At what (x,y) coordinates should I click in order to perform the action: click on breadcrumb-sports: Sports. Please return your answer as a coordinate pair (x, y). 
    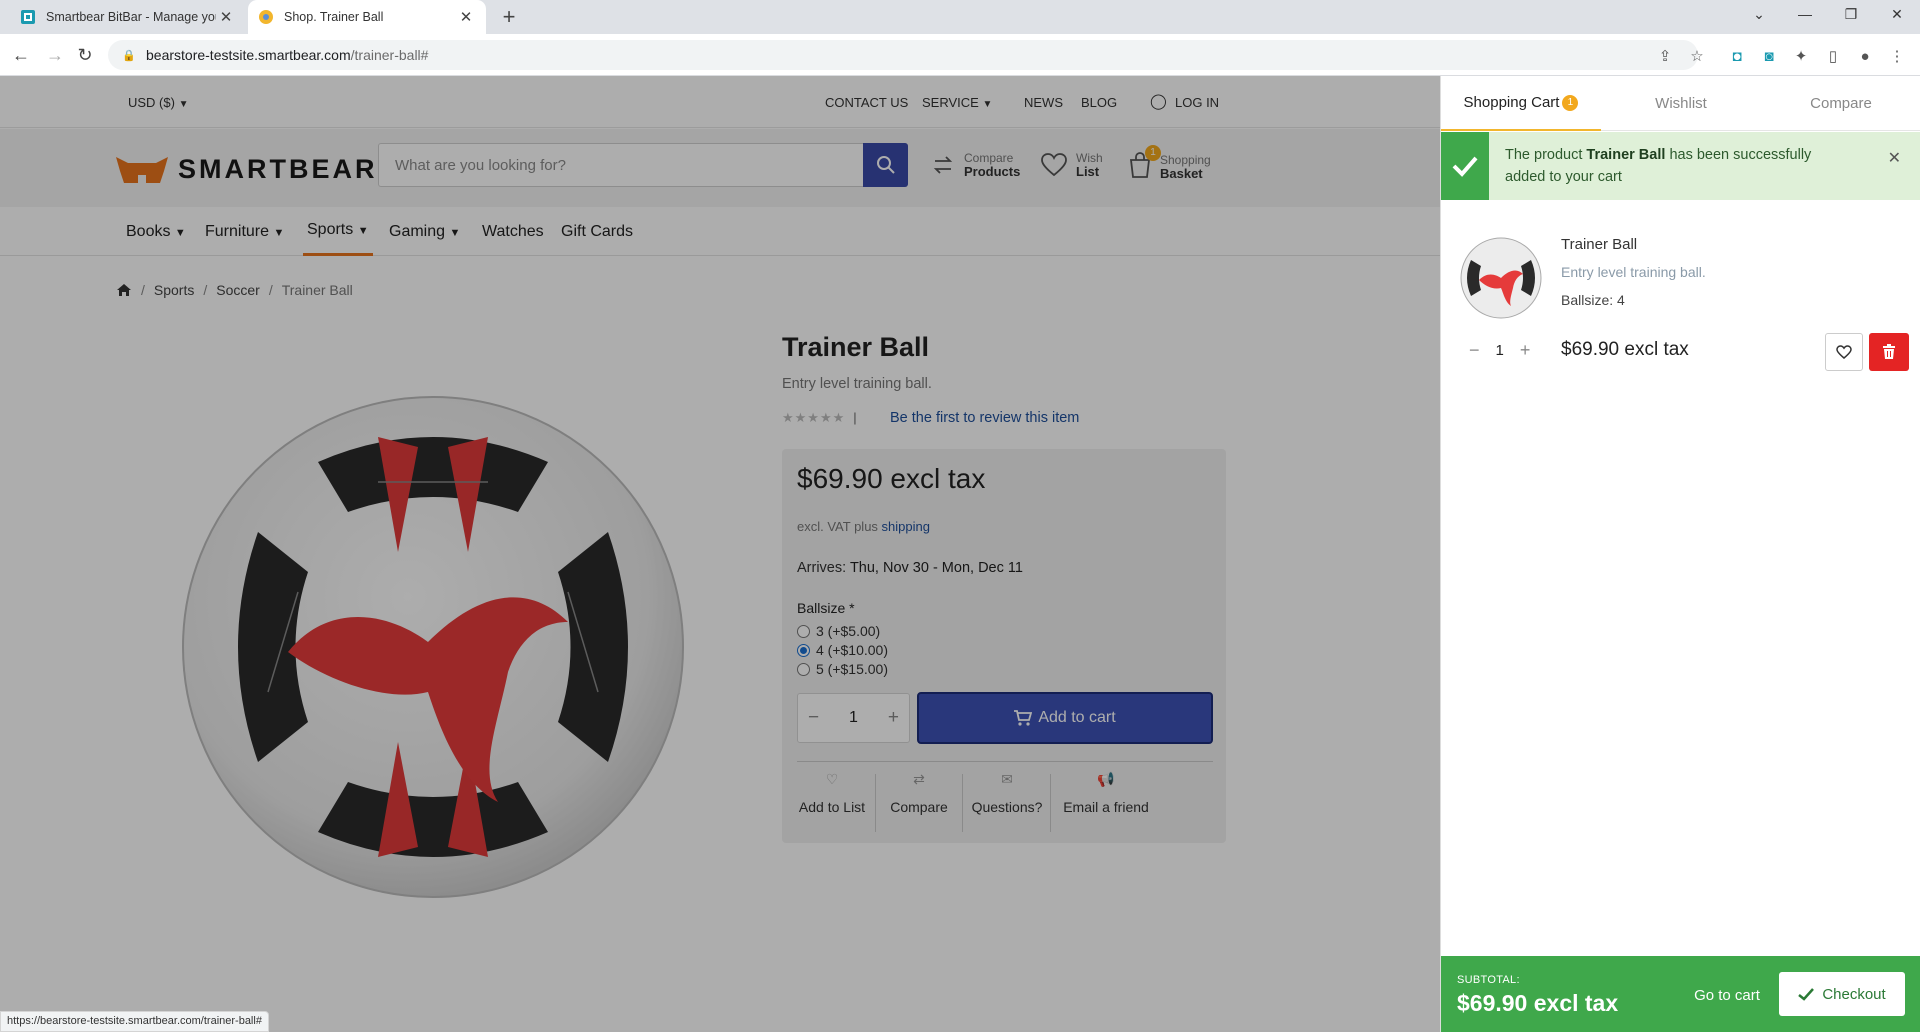
    Looking at the image, I should click on (174, 290).